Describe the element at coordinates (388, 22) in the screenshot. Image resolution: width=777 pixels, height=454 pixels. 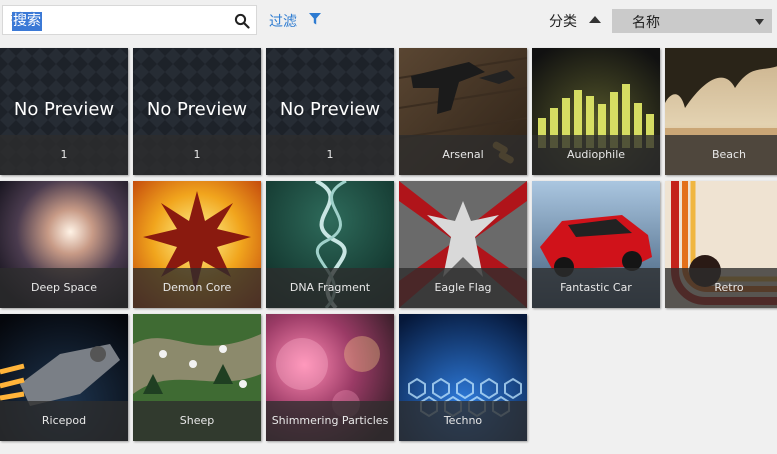
I see `toolbar: 搜索 过滤 分类 名称` at that location.